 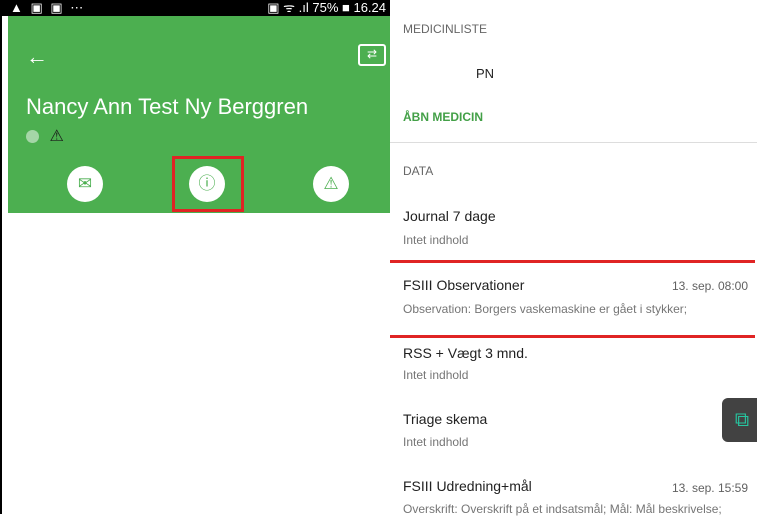 I want to click on list-item-title: Journal 7 dage, so click(x=449, y=216).